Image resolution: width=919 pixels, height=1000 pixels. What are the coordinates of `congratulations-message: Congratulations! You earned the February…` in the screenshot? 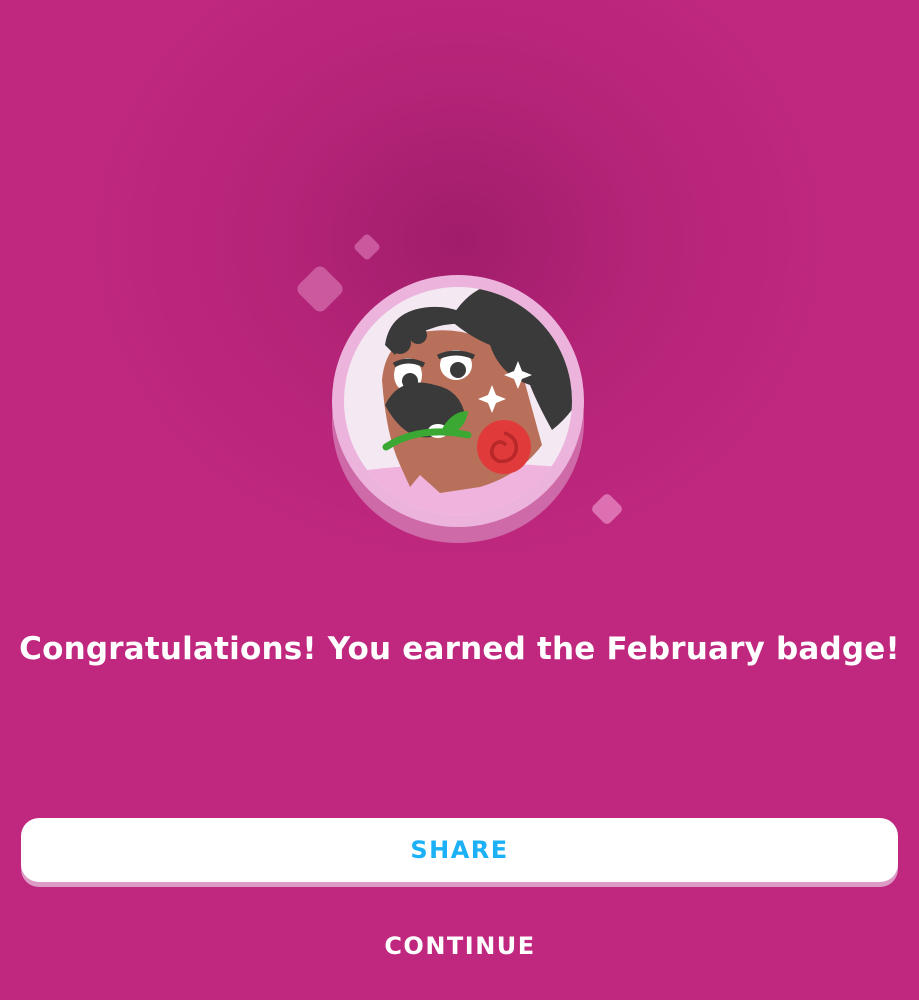 It's located at (459, 649).